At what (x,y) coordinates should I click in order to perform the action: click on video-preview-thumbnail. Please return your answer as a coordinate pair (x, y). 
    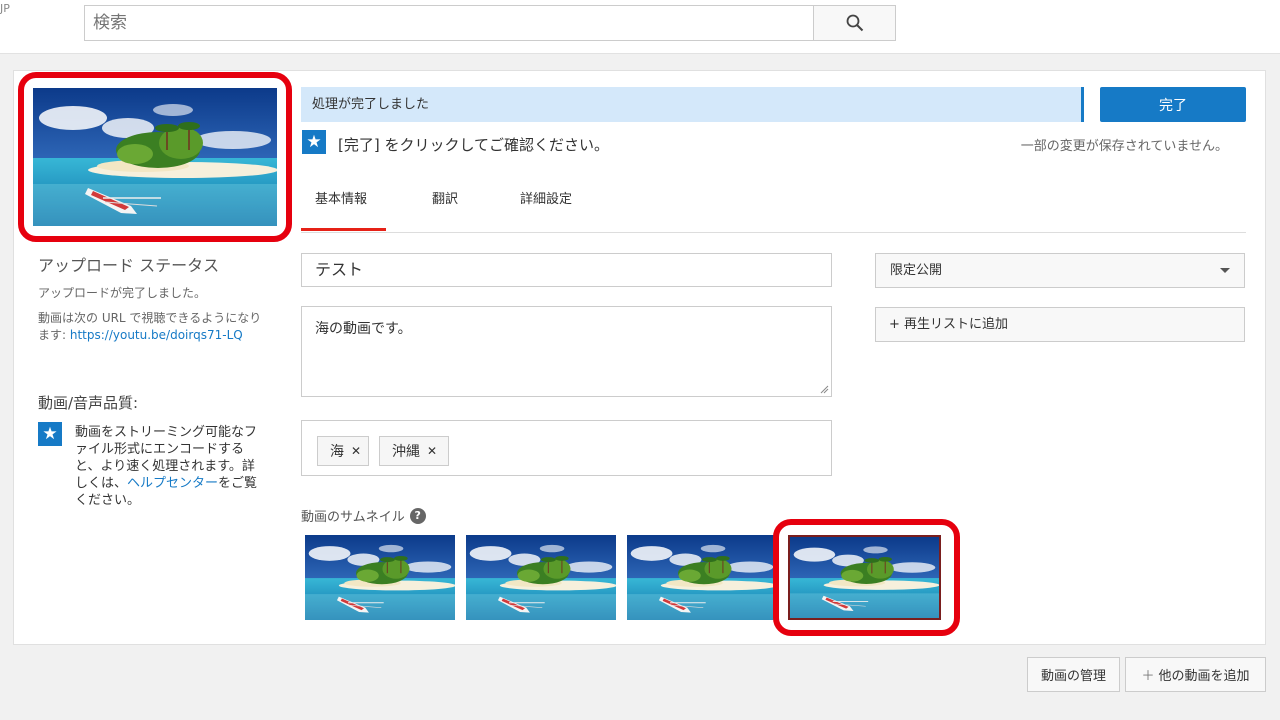
    Looking at the image, I should click on (155, 157).